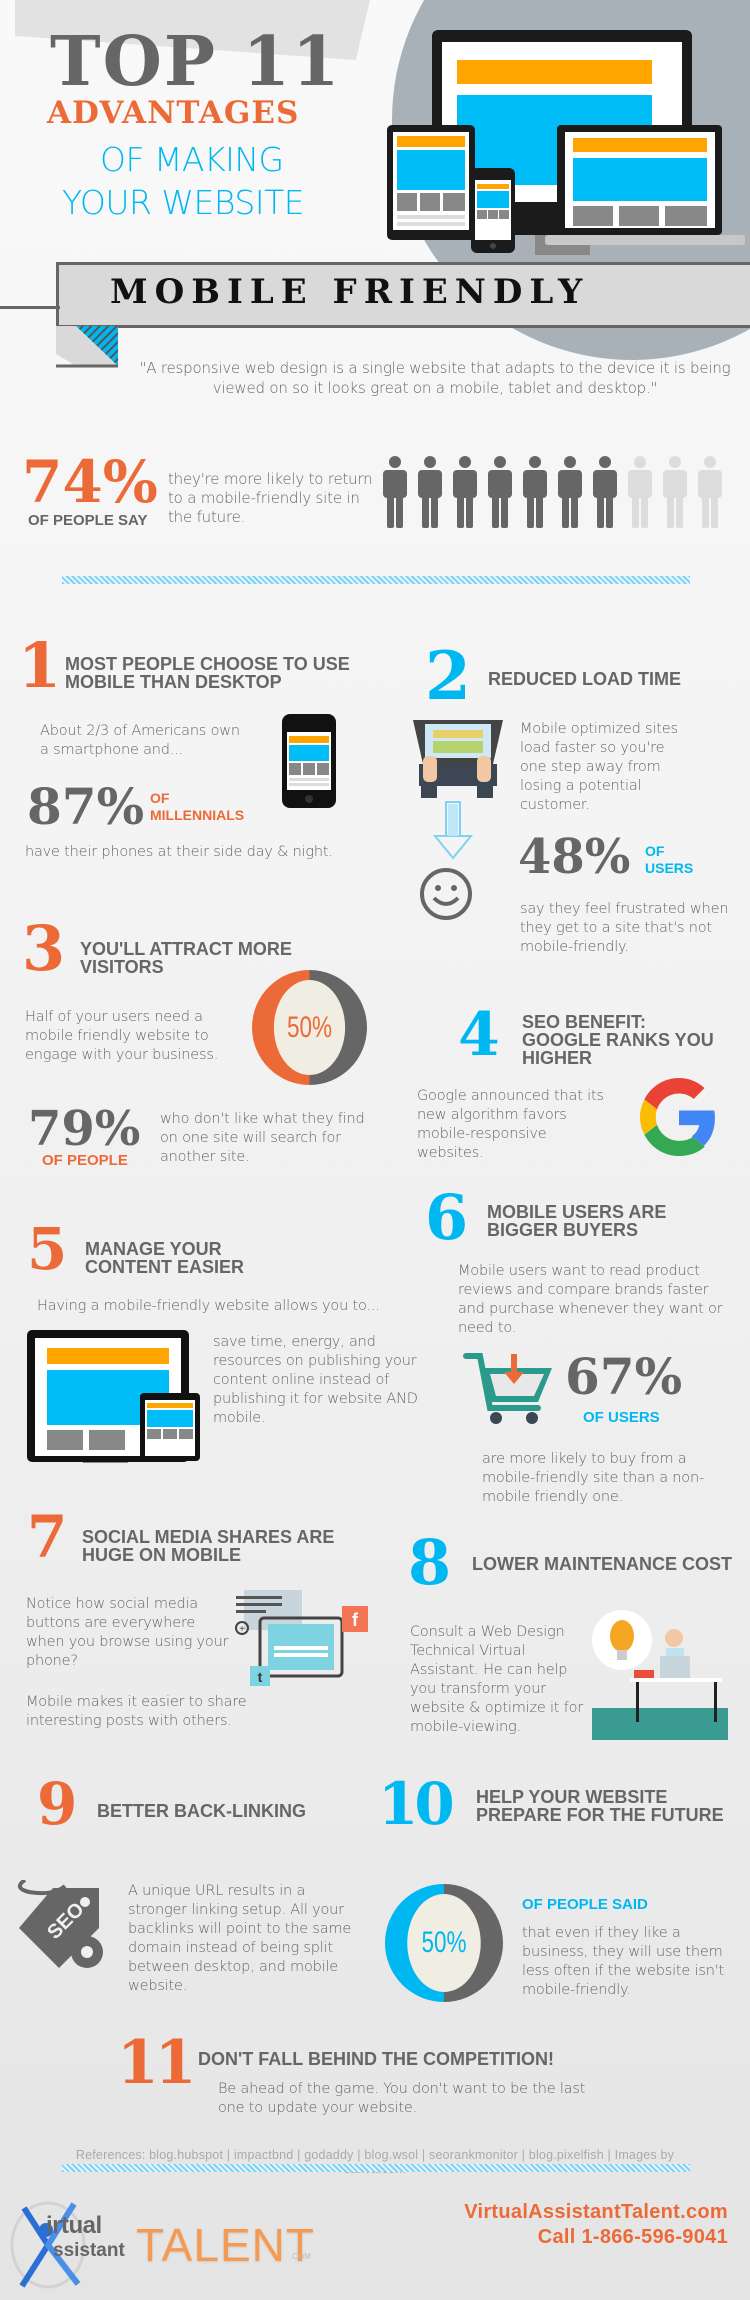 Image resolution: width=750 pixels, height=2300 pixels. I want to click on logo-word-virtual: irtual, so click(74, 2225).